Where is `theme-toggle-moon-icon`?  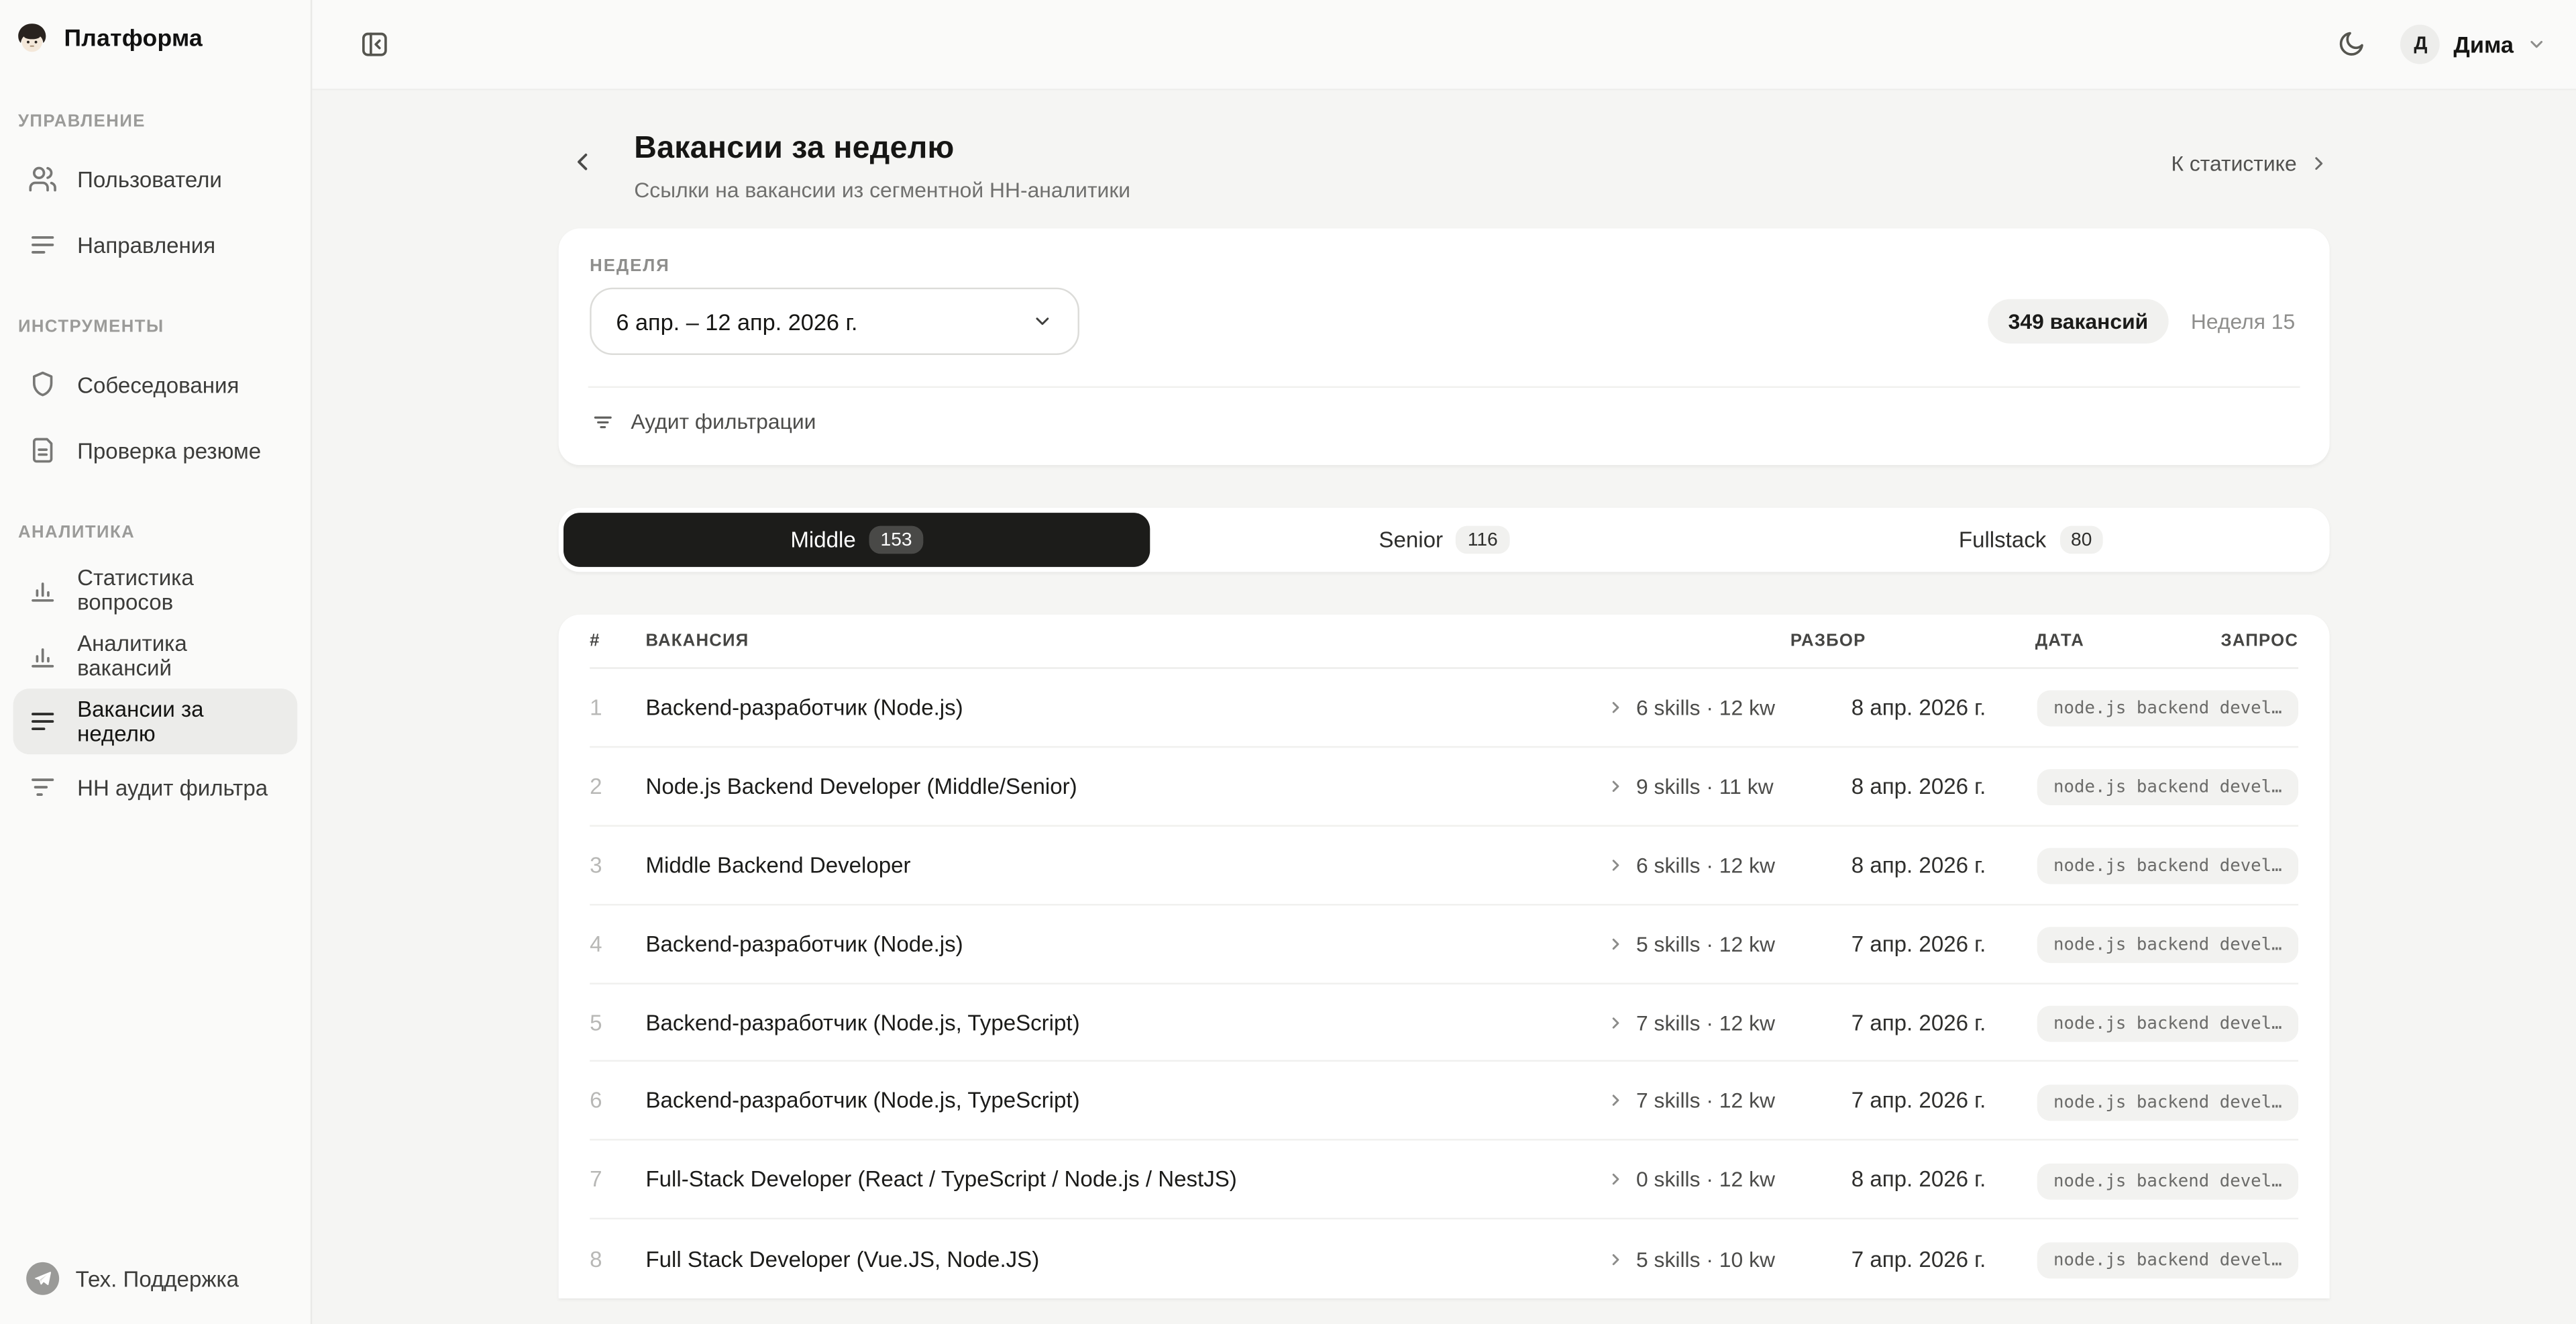 theme-toggle-moon-icon is located at coordinates (2351, 44).